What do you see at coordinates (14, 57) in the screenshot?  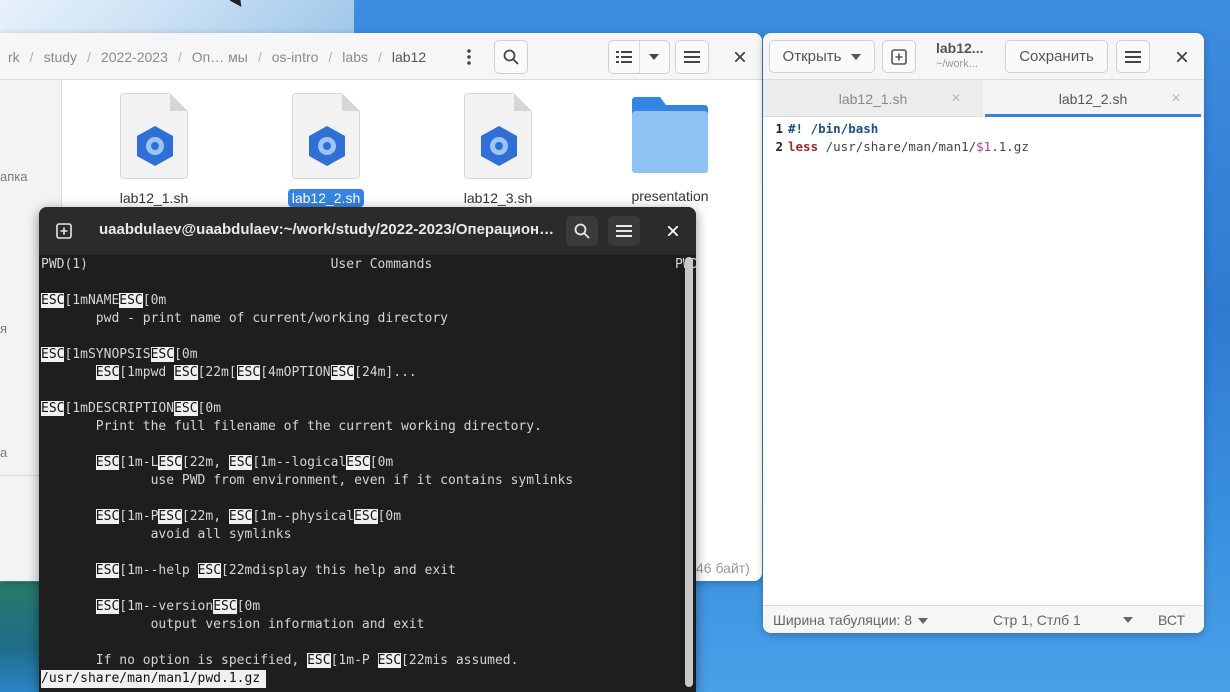 I see `breadcrumb-item: rk` at bounding box center [14, 57].